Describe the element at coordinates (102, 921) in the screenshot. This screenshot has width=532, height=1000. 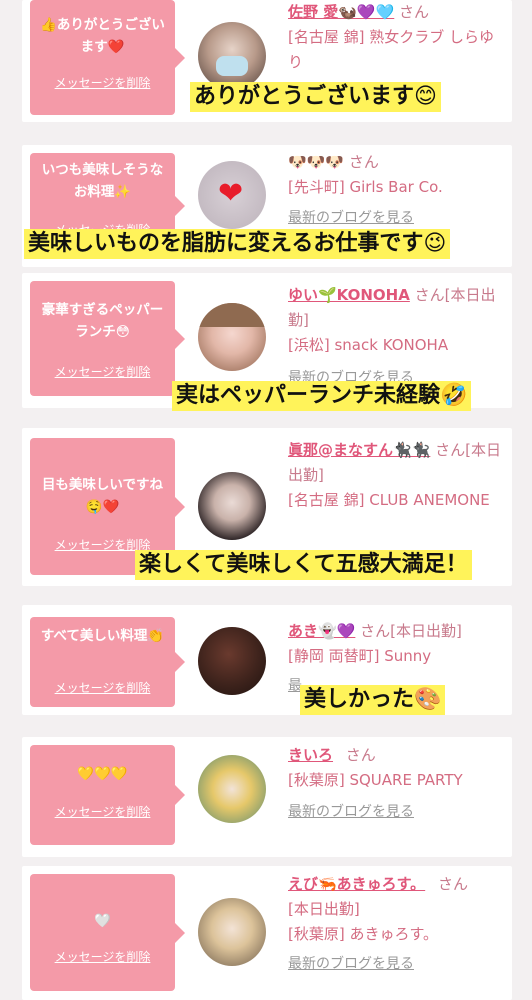
I see `message-text: 🤍` at that location.